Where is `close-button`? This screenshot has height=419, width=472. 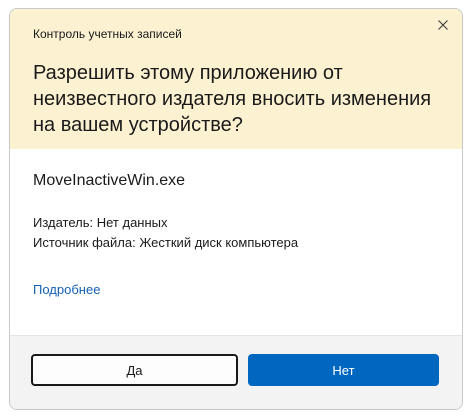 close-button is located at coordinates (443, 25).